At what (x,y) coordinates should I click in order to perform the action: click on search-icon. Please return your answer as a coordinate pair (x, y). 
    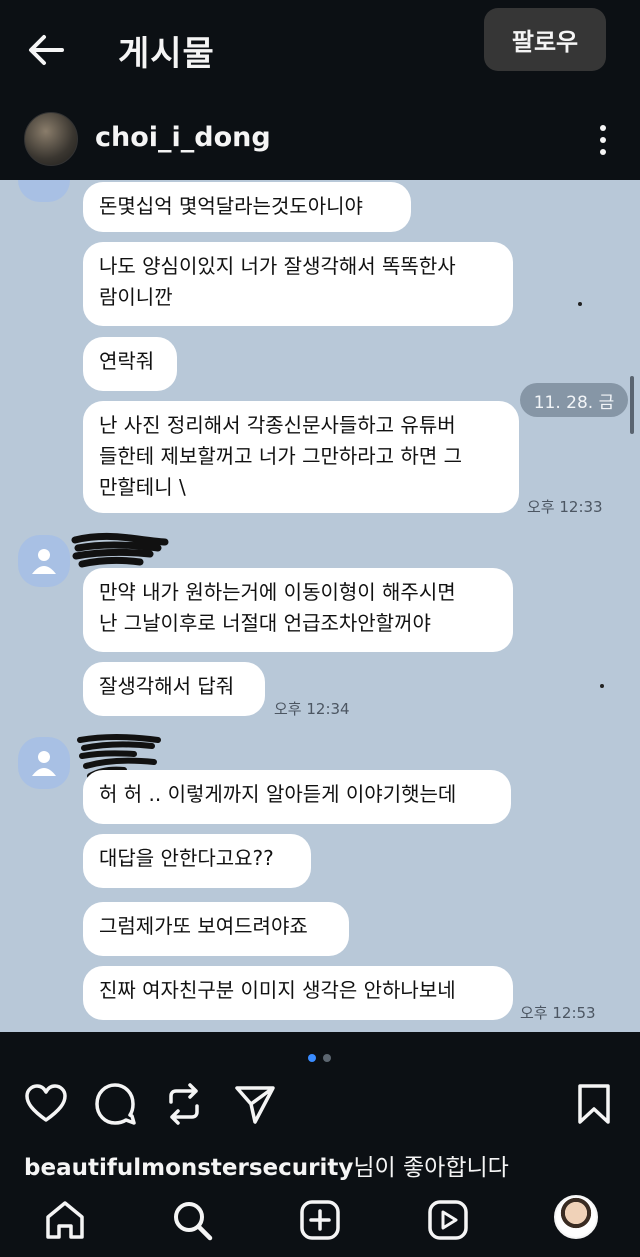
    Looking at the image, I should click on (192, 1220).